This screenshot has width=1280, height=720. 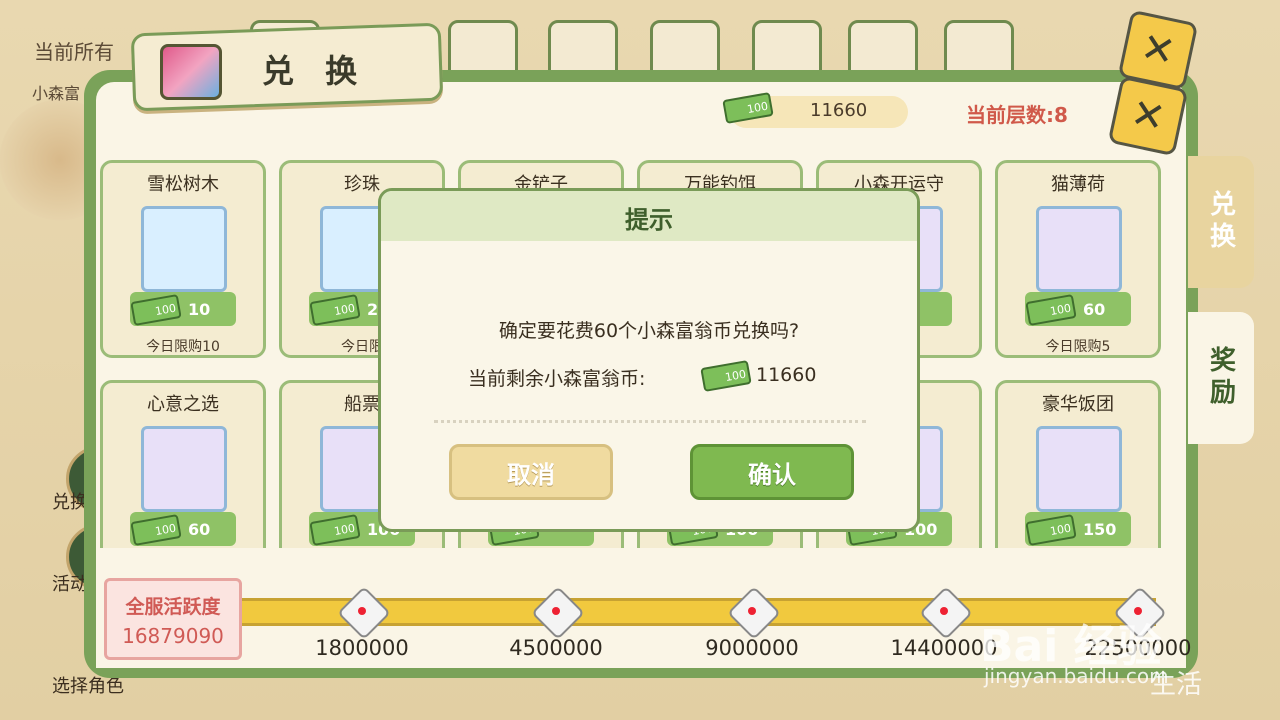 What do you see at coordinates (315, 71) in the screenshot?
I see `page-title: 兑 换` at bounding box center [315, 71].